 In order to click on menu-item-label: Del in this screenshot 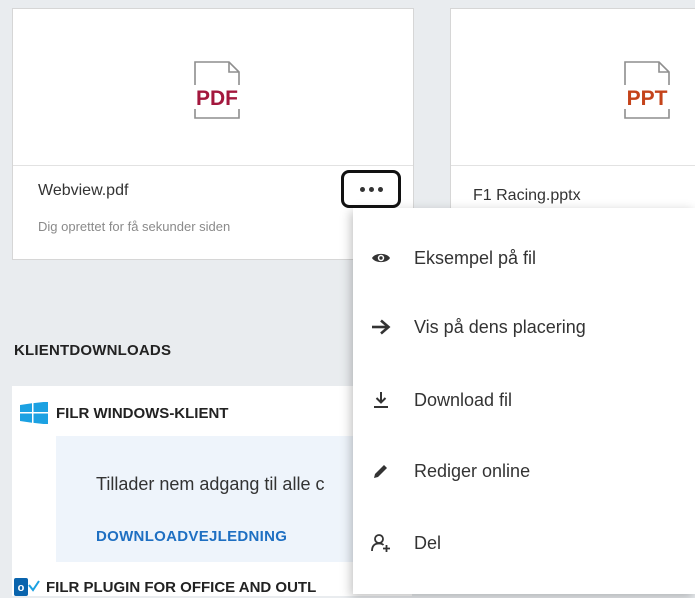, I will do `click(428, 542)`.